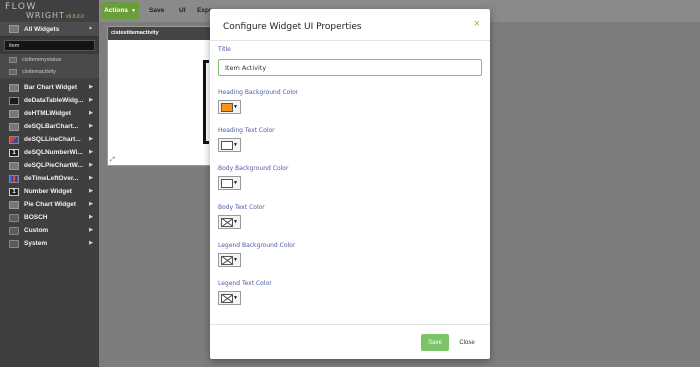 Image resolution: width=700 pixels, height=367 pixels. What do you see at coordinates (49, 217) in the screenshot?
I see `sidebar-folder-bosch: BOSCH ▶` at bounding box center [49, 217].